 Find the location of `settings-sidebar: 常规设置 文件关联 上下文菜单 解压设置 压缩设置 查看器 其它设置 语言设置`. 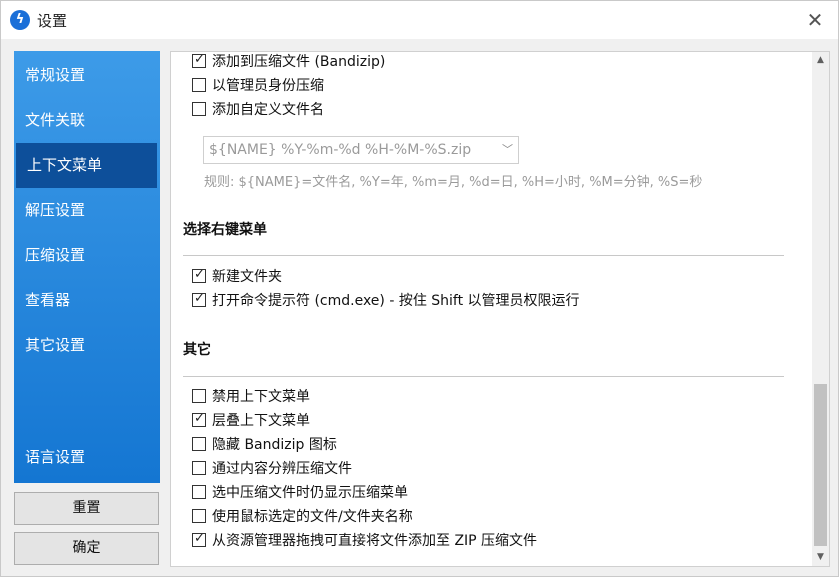

settings-sidebar: 常规设置 文件关联 上下文菜单 解压设置 压缩设置 查看器 其它设置 语言设置 is located at coordinates (87, 267).